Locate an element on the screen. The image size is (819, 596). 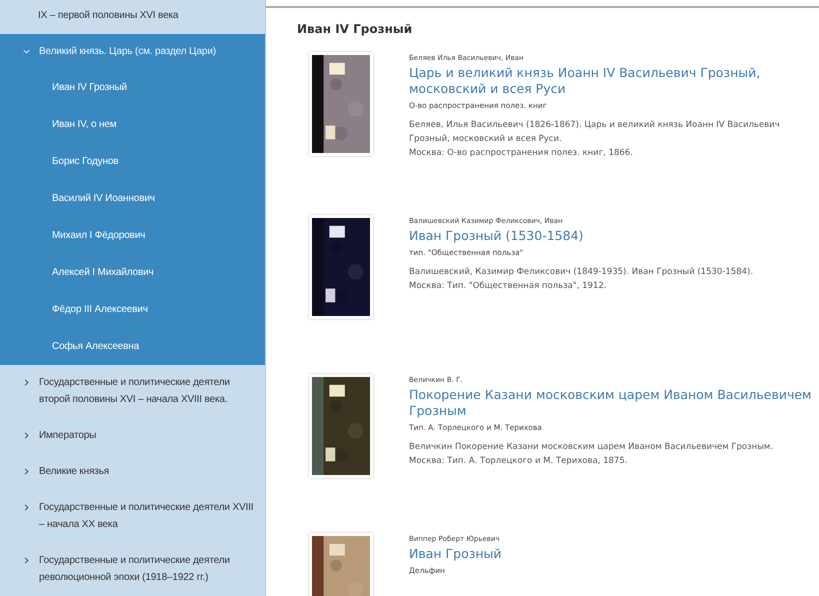
chevron-down-icon is located at coordinates (26, 51).